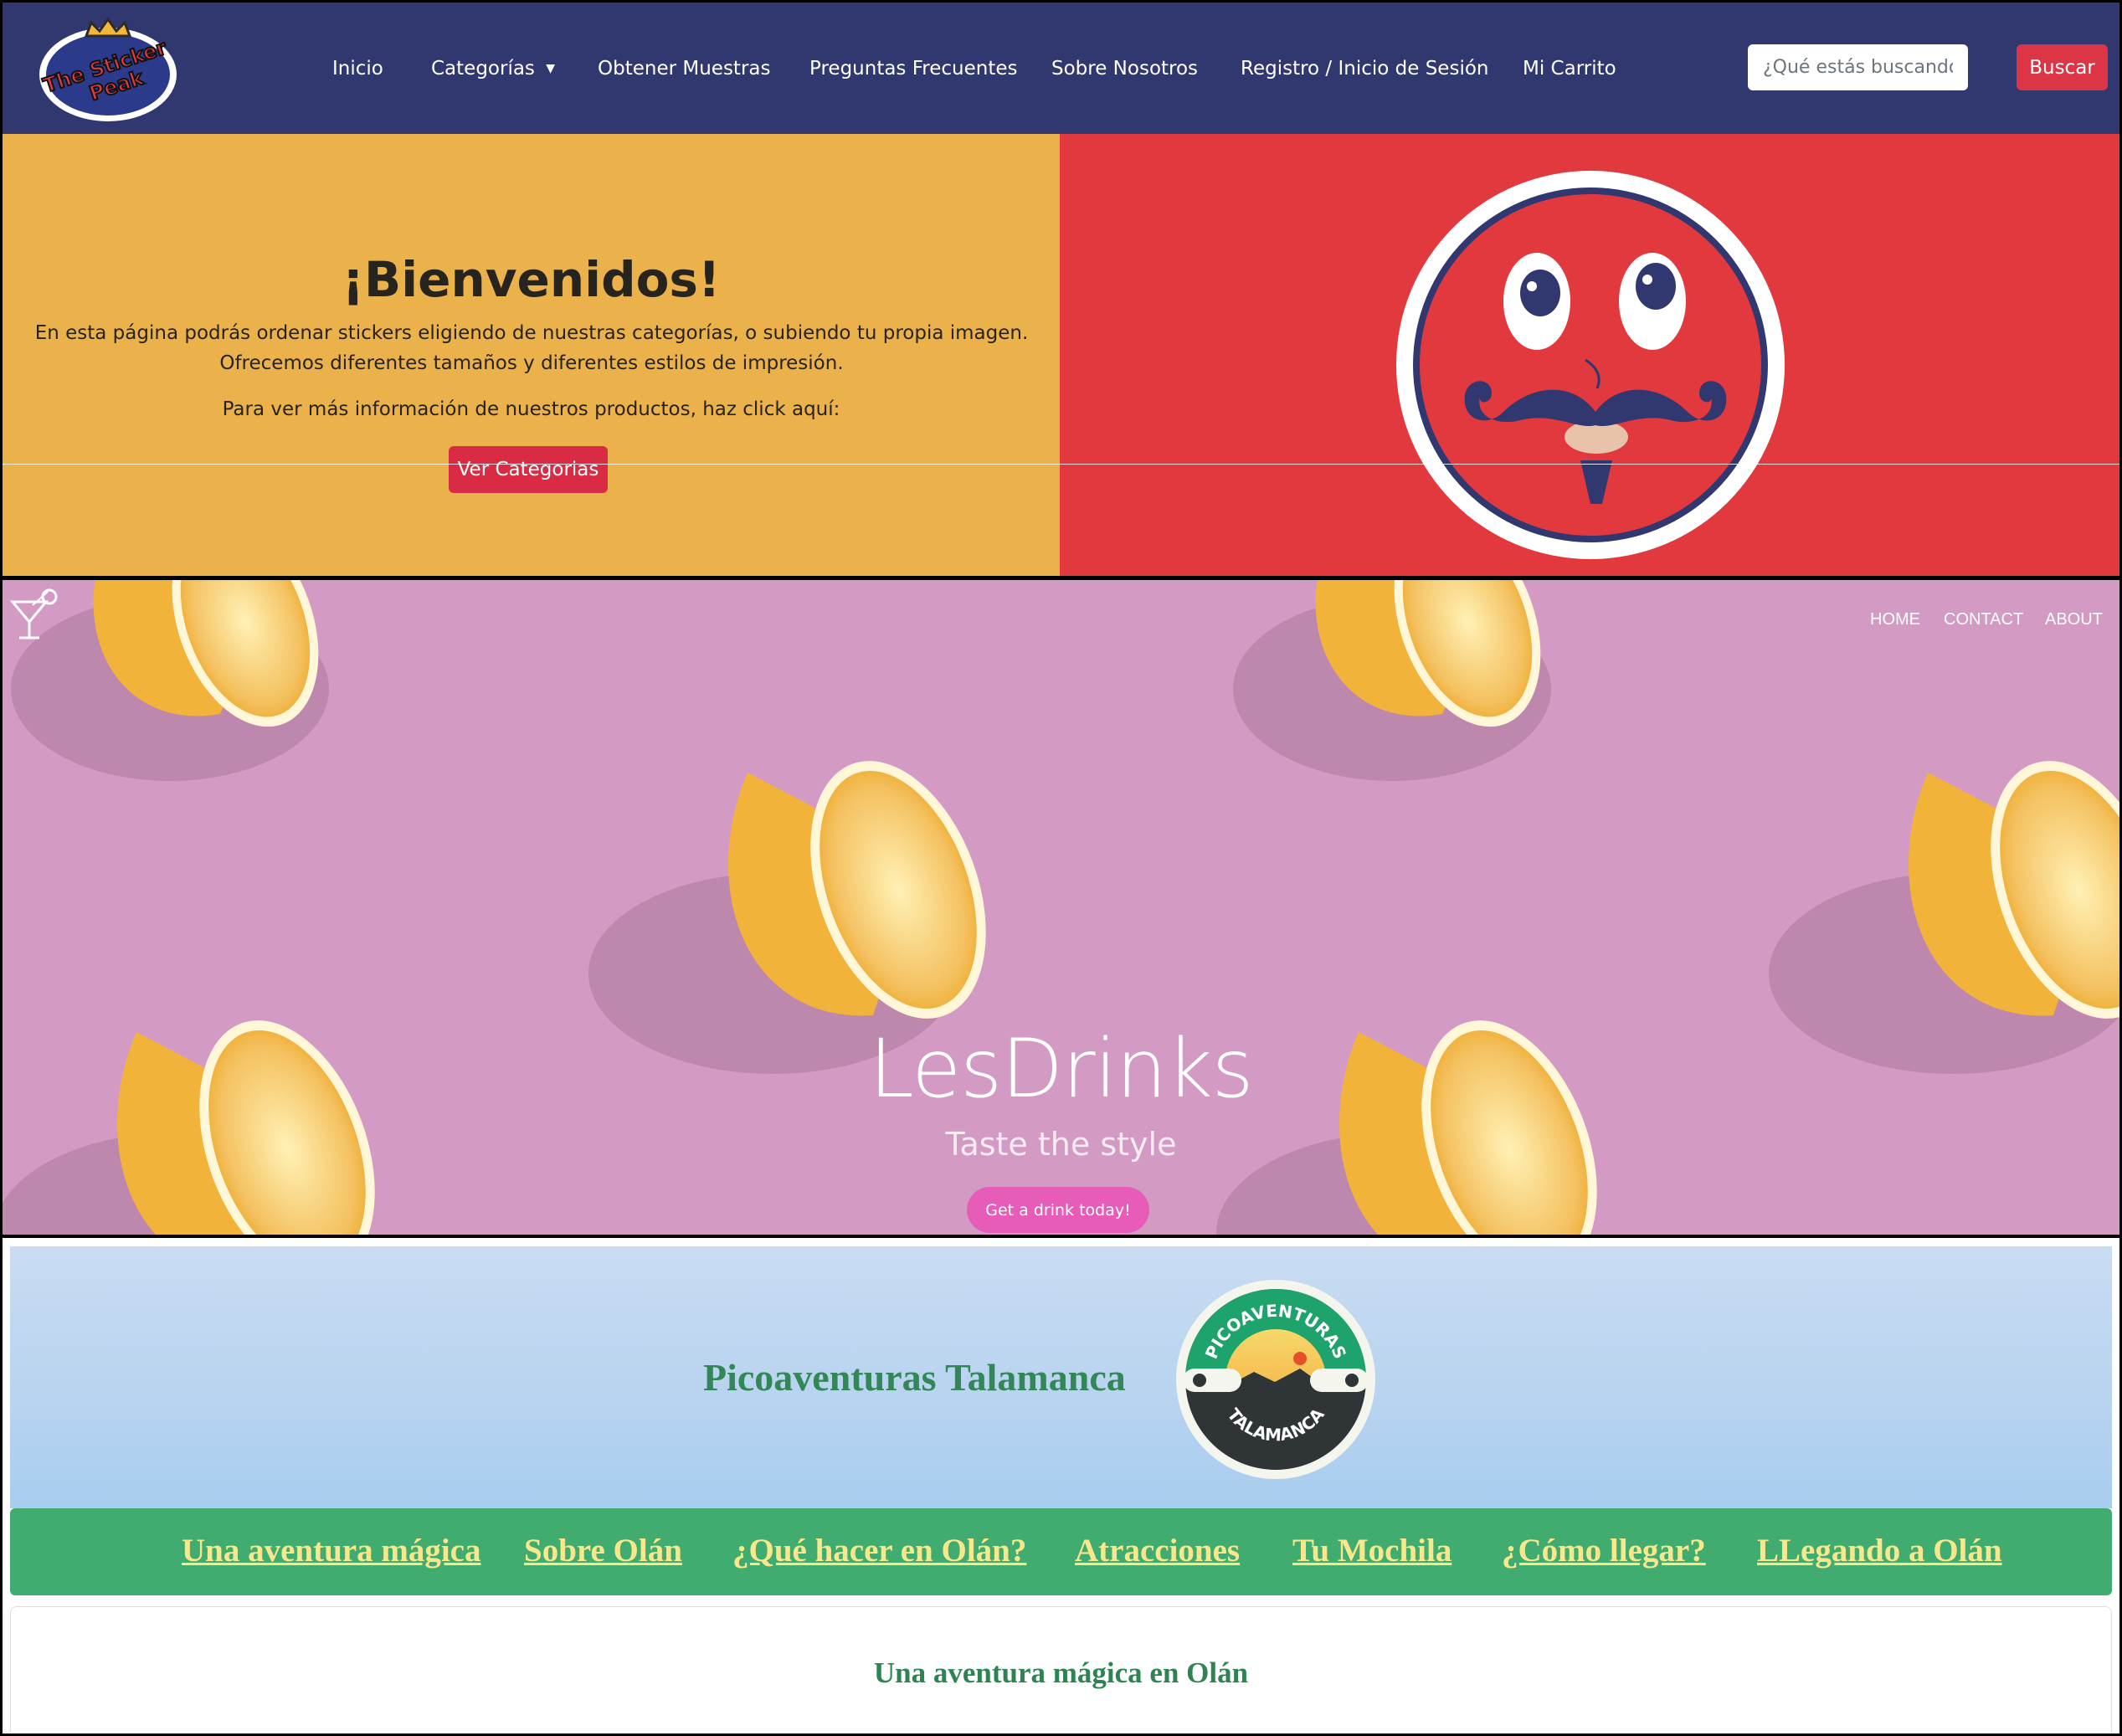  What do you see at coordinates (1895, 619) in the screenshot?
I see `drinks-nav-home: HOME` at bounding box center [1895, 619].